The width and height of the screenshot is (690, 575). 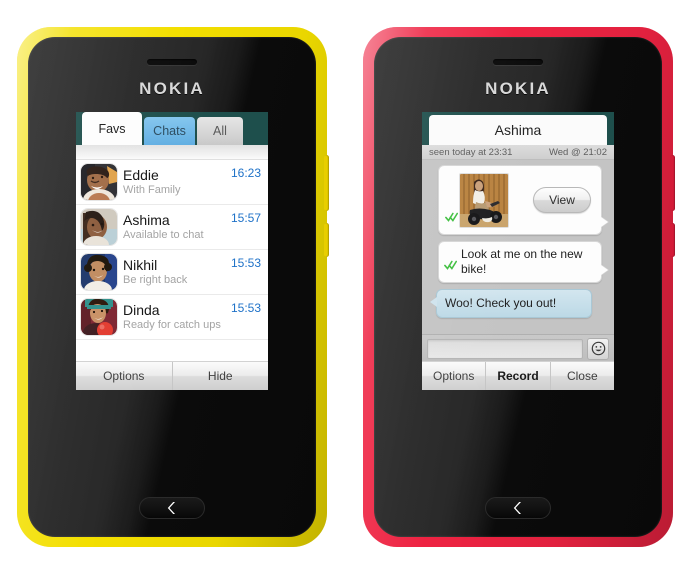 What do you see at coordinates (175, 181) in the screenshot?
I see `contact-info: Eddie With Family` at bounding box center [175, 181].